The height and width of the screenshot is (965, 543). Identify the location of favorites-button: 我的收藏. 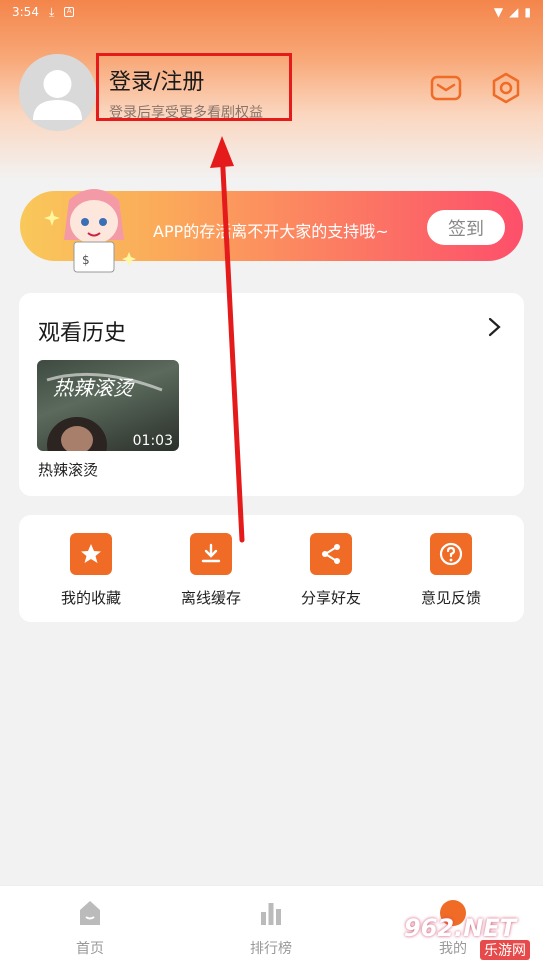
(91, 570).